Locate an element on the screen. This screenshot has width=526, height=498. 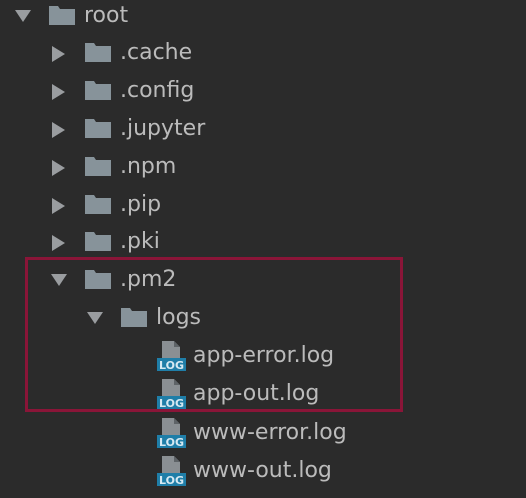
tree-item-pm2: .pm2 is located at coordinates (263, 280).